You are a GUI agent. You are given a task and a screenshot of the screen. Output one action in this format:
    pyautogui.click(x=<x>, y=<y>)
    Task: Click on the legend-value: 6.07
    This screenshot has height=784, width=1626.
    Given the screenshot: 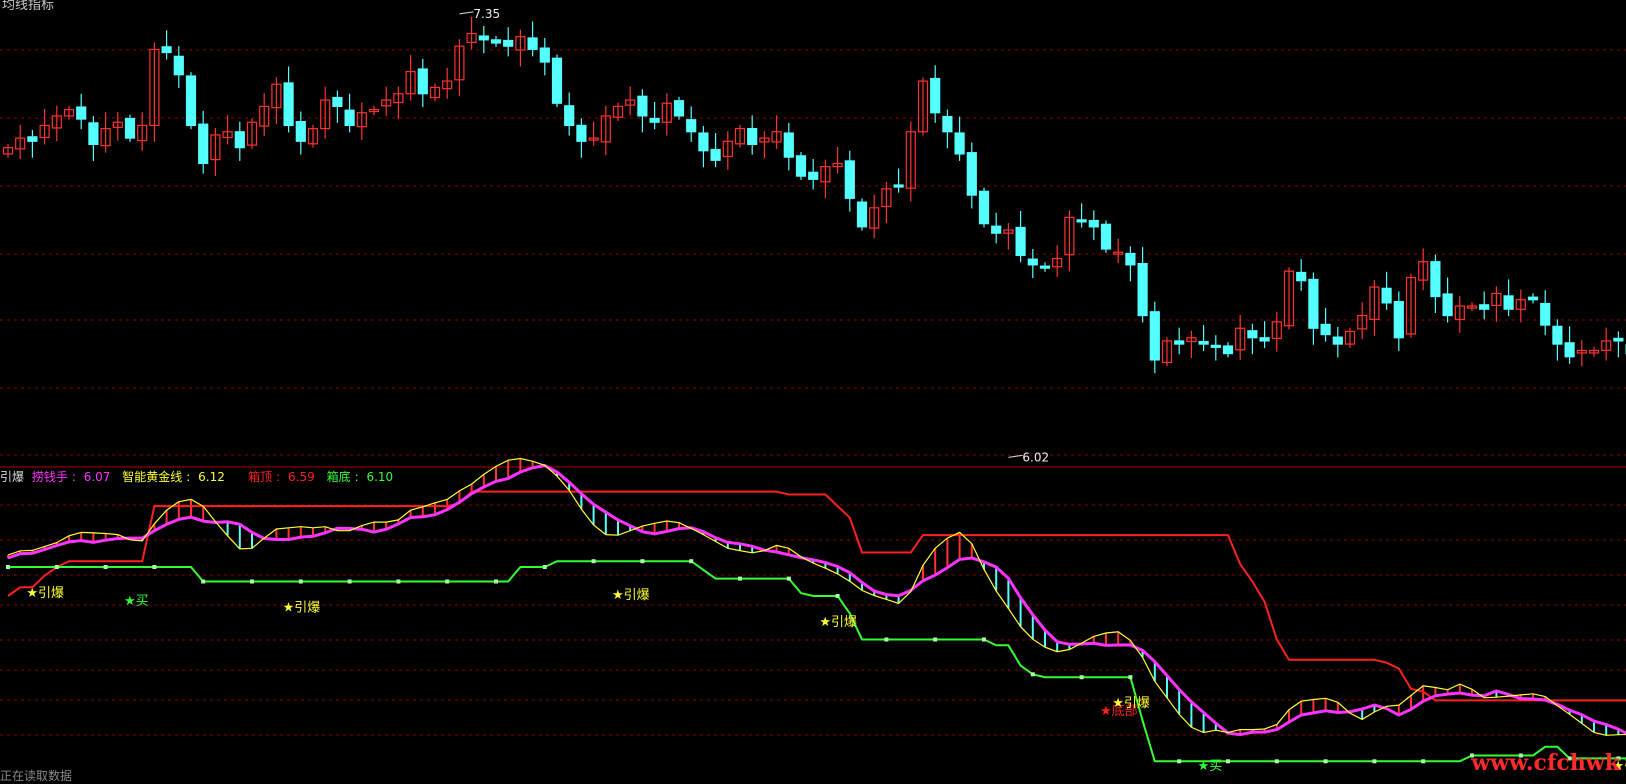 What is the action you would take?
    pyautogui.click(x=97, y=477)
    